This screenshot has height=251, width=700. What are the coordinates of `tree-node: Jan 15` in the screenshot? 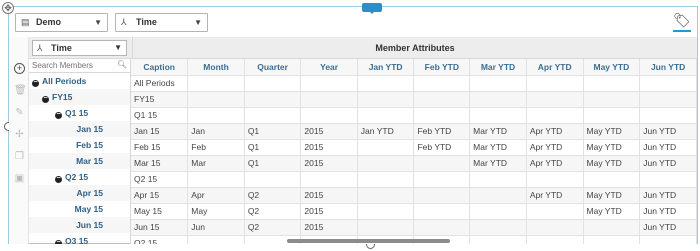 It's located at (80, 129).